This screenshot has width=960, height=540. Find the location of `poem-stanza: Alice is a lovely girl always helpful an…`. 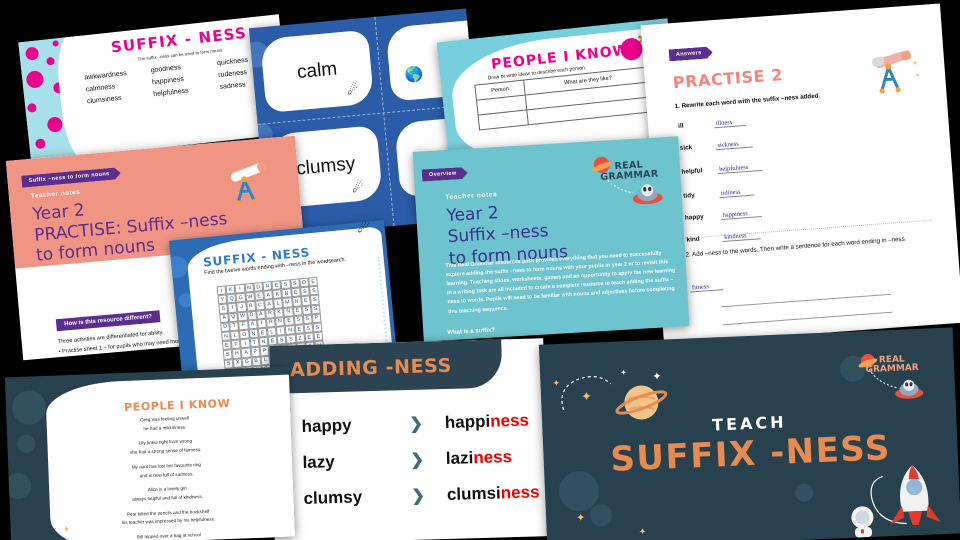

poem-stanza: Alice is a lovely girl always helpful an… is located at coordinates (168, 493).